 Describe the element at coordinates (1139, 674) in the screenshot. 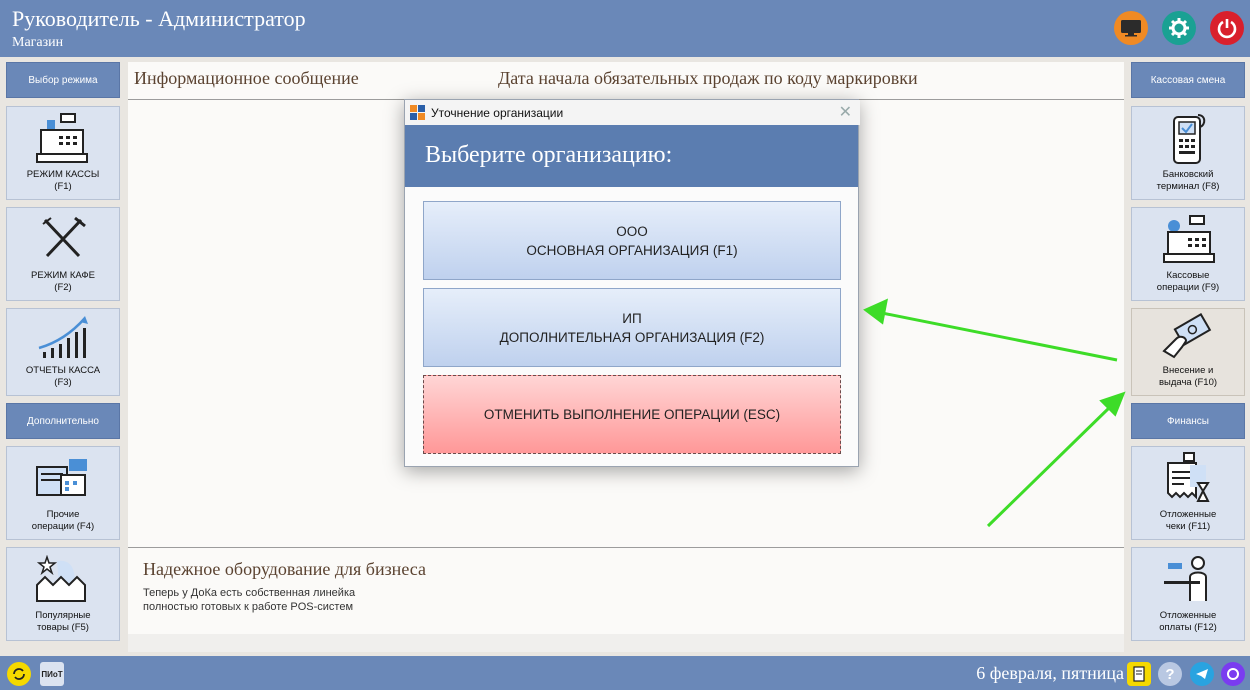

I see `notes-icon` at that location.